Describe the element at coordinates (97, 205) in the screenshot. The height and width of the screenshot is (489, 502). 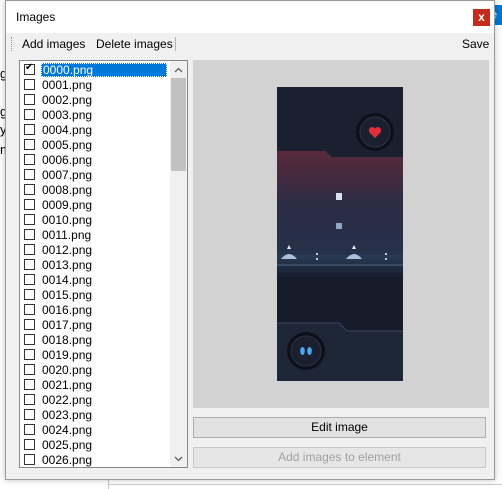
I see `list-item: 0009.png` at that location.